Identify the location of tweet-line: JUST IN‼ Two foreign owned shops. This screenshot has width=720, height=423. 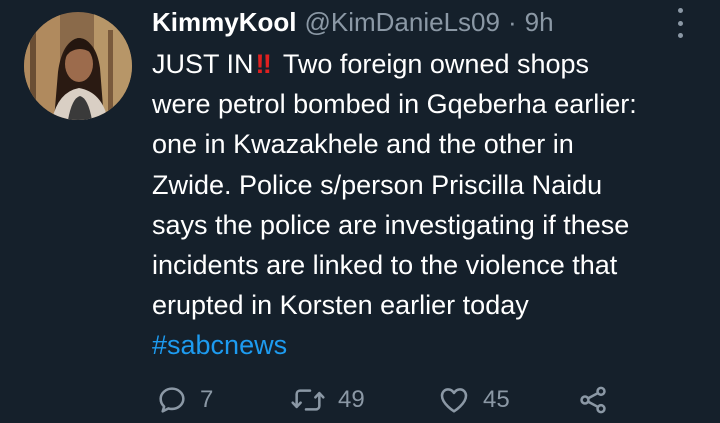
(427, 64).